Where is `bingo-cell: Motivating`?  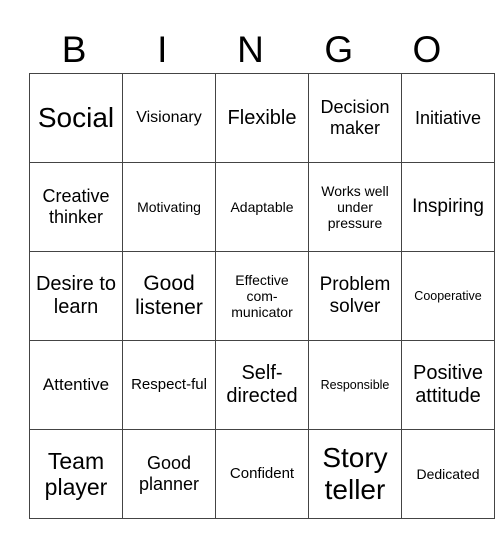
bingo-cell: Motivating is located at coordinates (169, 207).